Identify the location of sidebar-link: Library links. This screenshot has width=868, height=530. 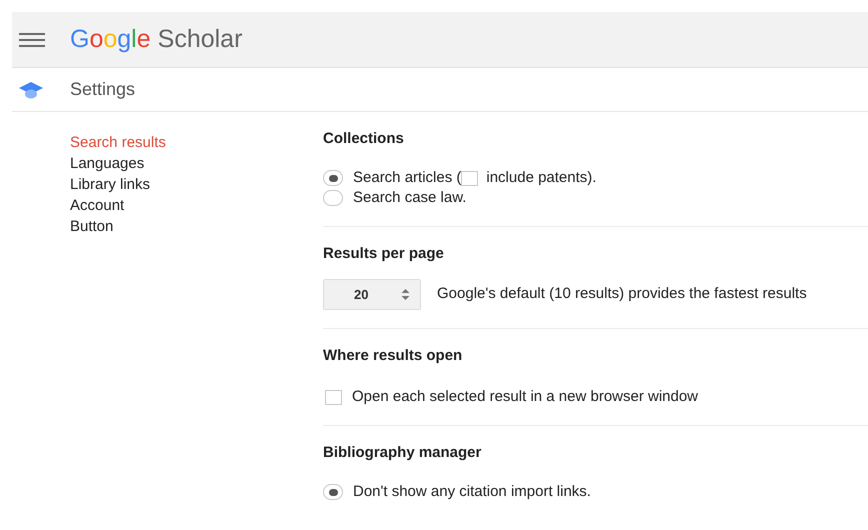
(196, 184).